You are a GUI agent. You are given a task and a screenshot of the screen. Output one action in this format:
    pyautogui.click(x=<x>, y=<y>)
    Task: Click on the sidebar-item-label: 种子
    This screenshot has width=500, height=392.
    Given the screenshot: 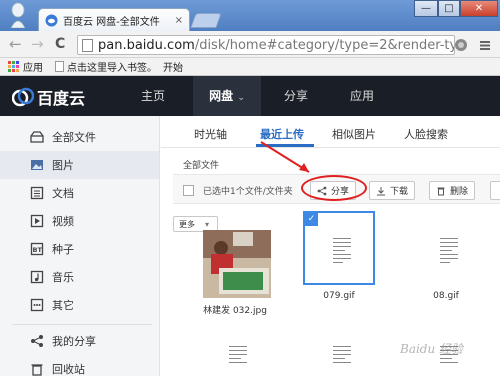 What is the action you would take?
    pyautogui.click(x=63, y=249)
    